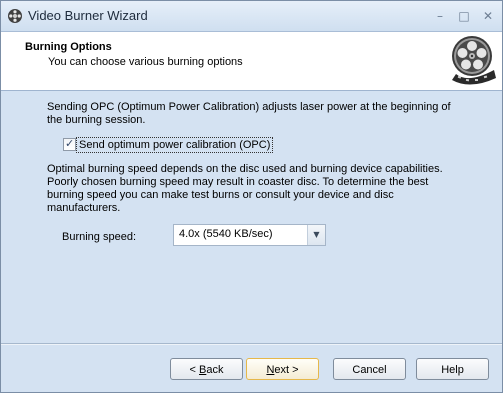  I want to click on film-reel-icon, so click(474, 60).